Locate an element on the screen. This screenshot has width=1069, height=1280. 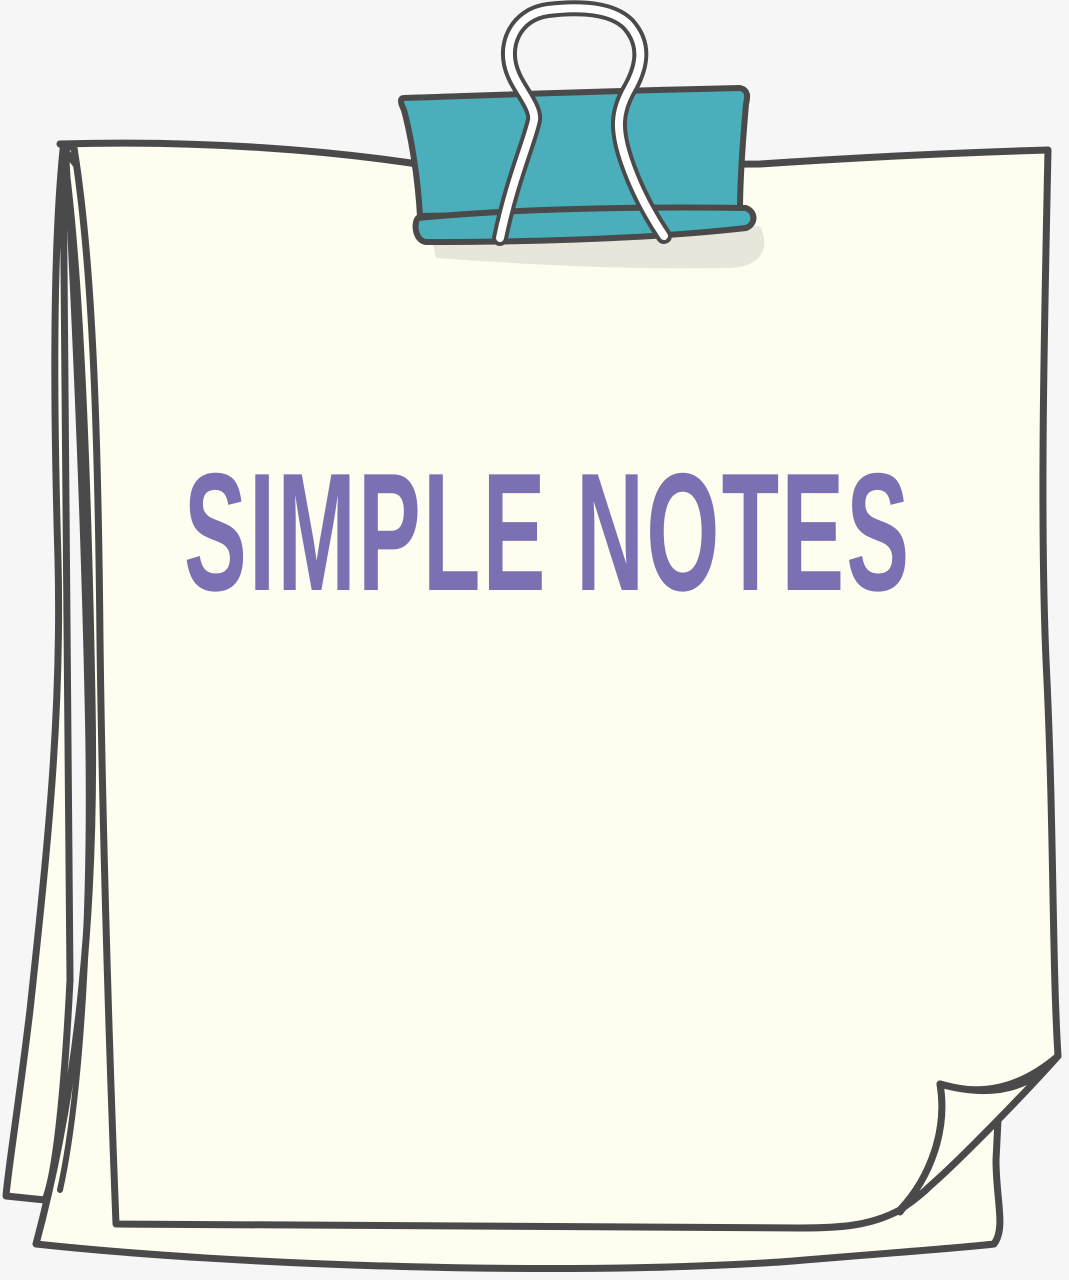
back-sheet is located at coordinates (38, 675).